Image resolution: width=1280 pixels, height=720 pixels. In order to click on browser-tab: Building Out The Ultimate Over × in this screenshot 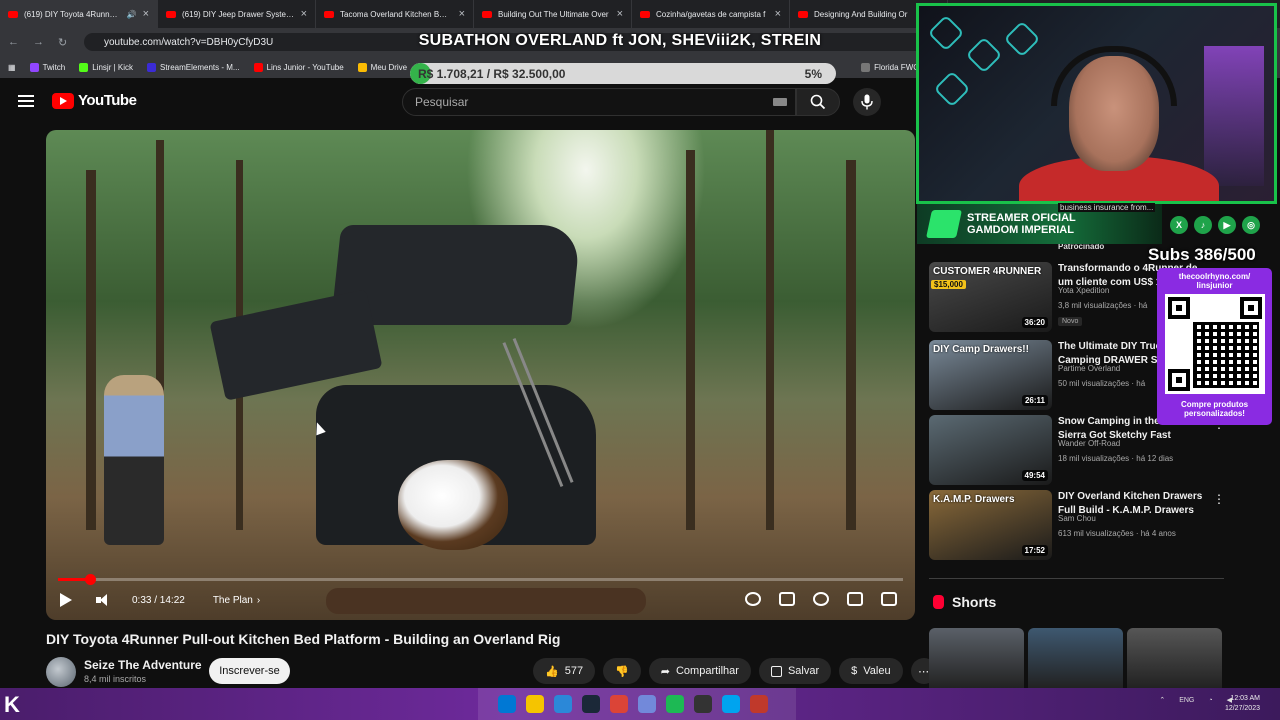, I will do `click(553, 14)`.